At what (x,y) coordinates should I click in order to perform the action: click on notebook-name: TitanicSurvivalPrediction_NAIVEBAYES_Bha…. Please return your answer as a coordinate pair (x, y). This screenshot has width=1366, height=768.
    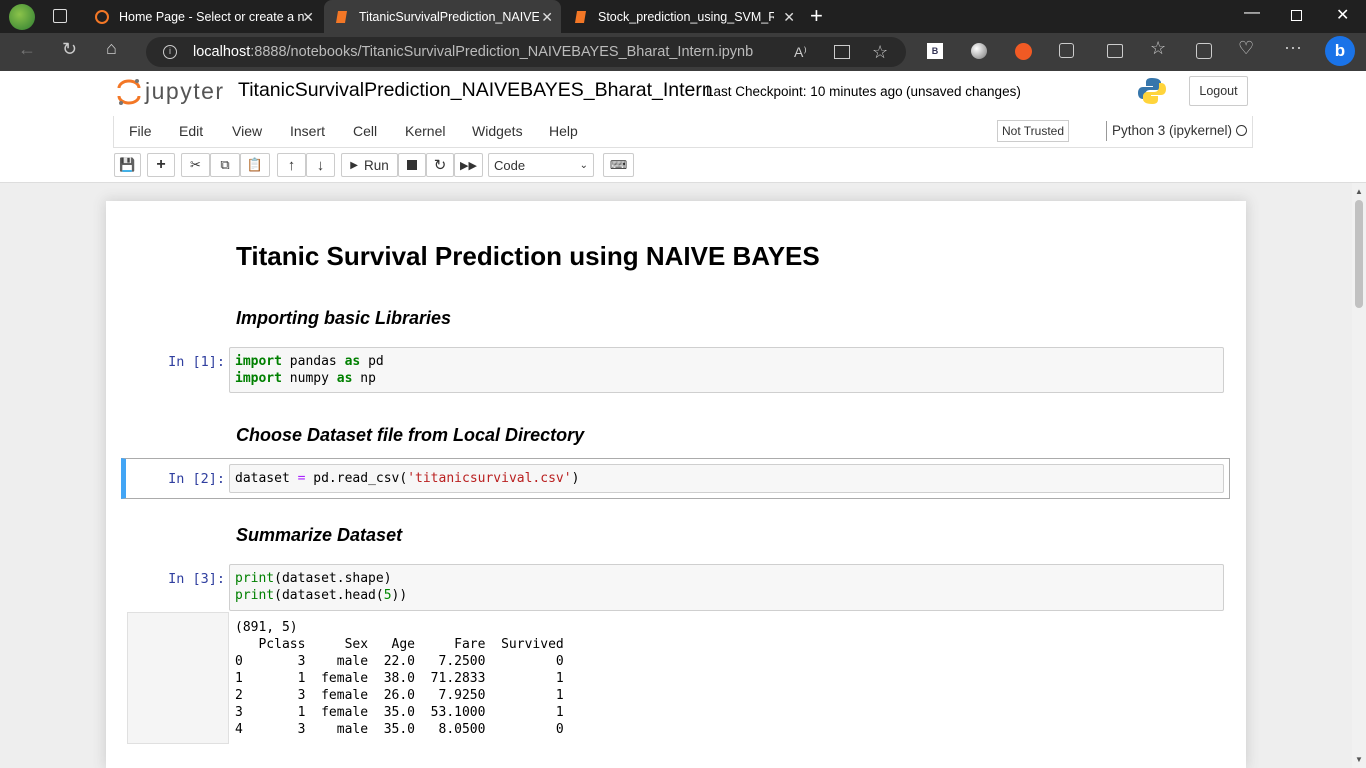
    Looking at the image, I should click on (475, 90).